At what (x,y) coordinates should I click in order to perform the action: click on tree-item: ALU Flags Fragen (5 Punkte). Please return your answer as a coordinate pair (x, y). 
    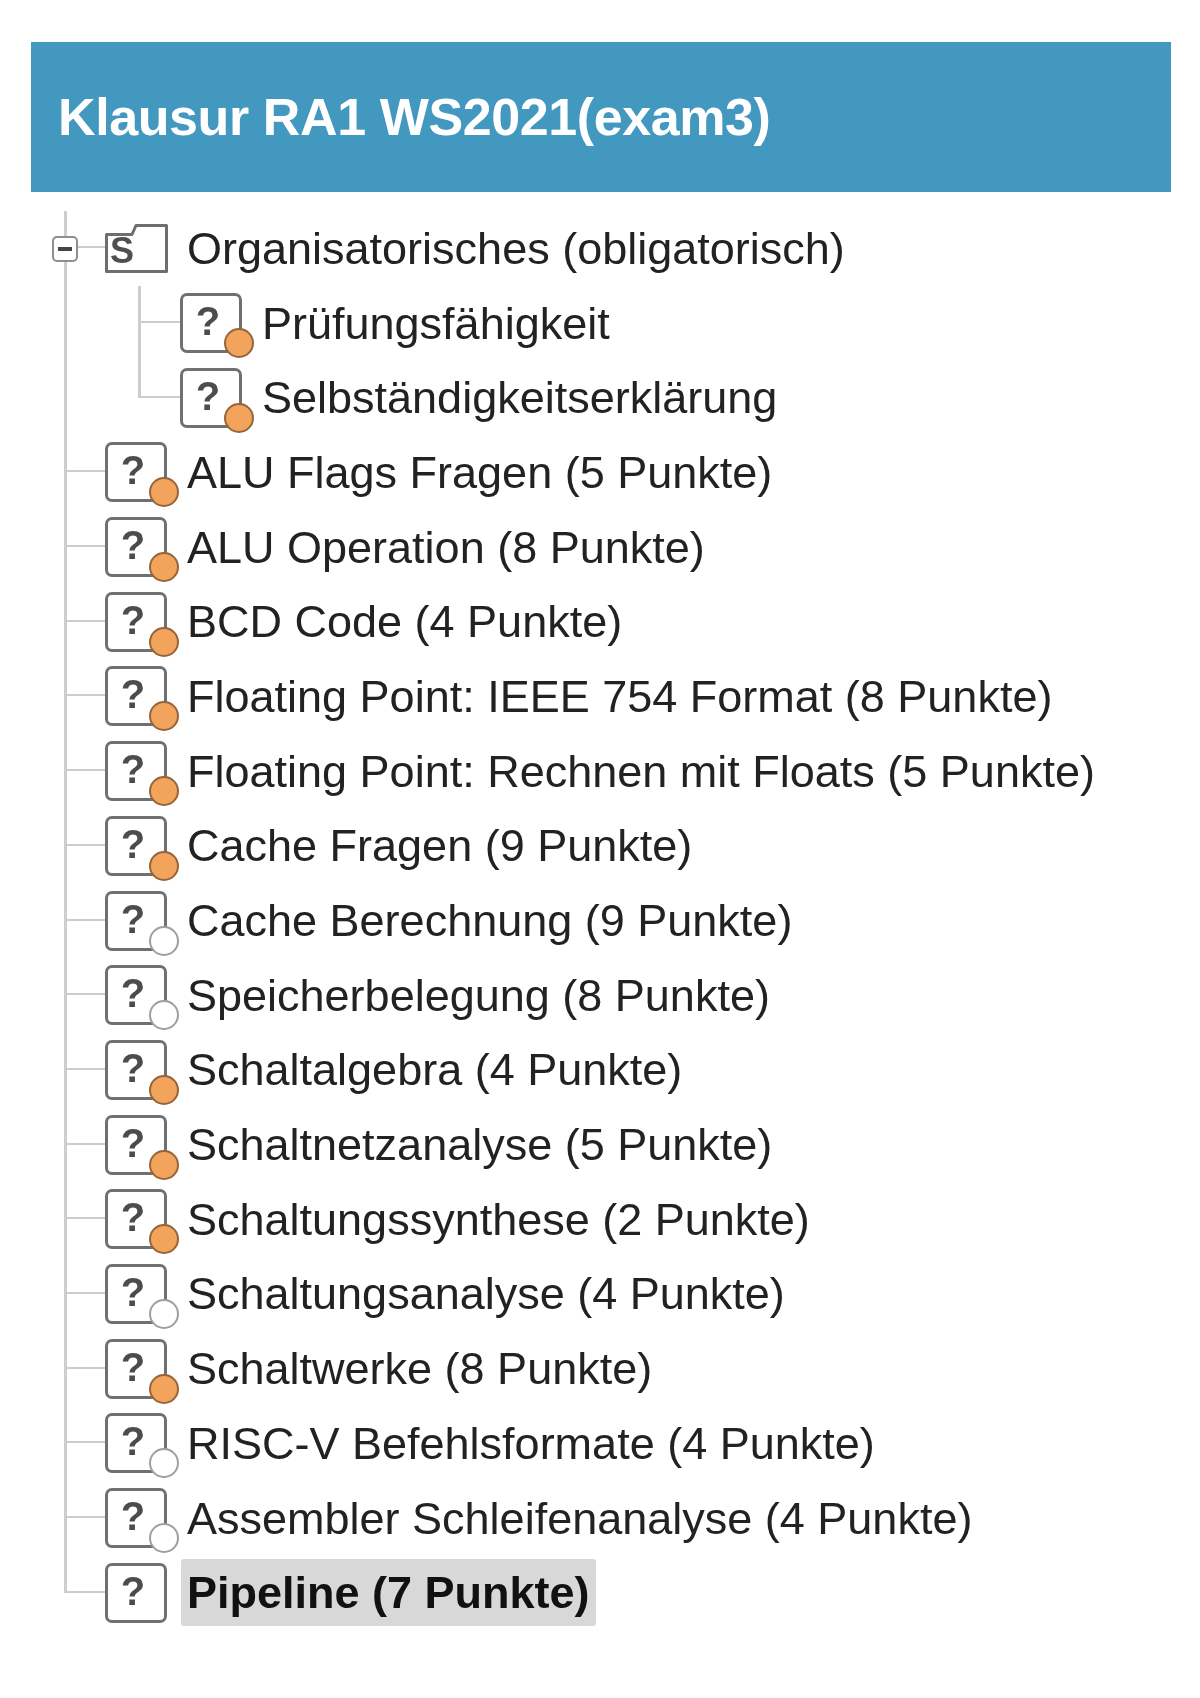
    Looking at the image, I should click on (480, 472).